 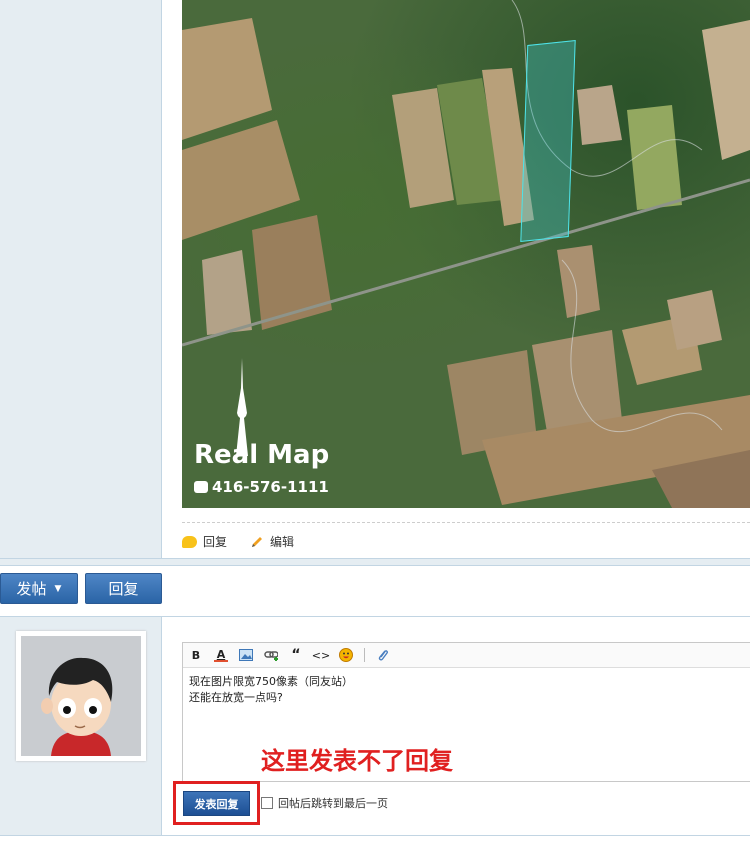 What do you see at coordinates (189, 541) in the screenshot?
I see `reply-bubble-icon` at bounding box center [189, 541].